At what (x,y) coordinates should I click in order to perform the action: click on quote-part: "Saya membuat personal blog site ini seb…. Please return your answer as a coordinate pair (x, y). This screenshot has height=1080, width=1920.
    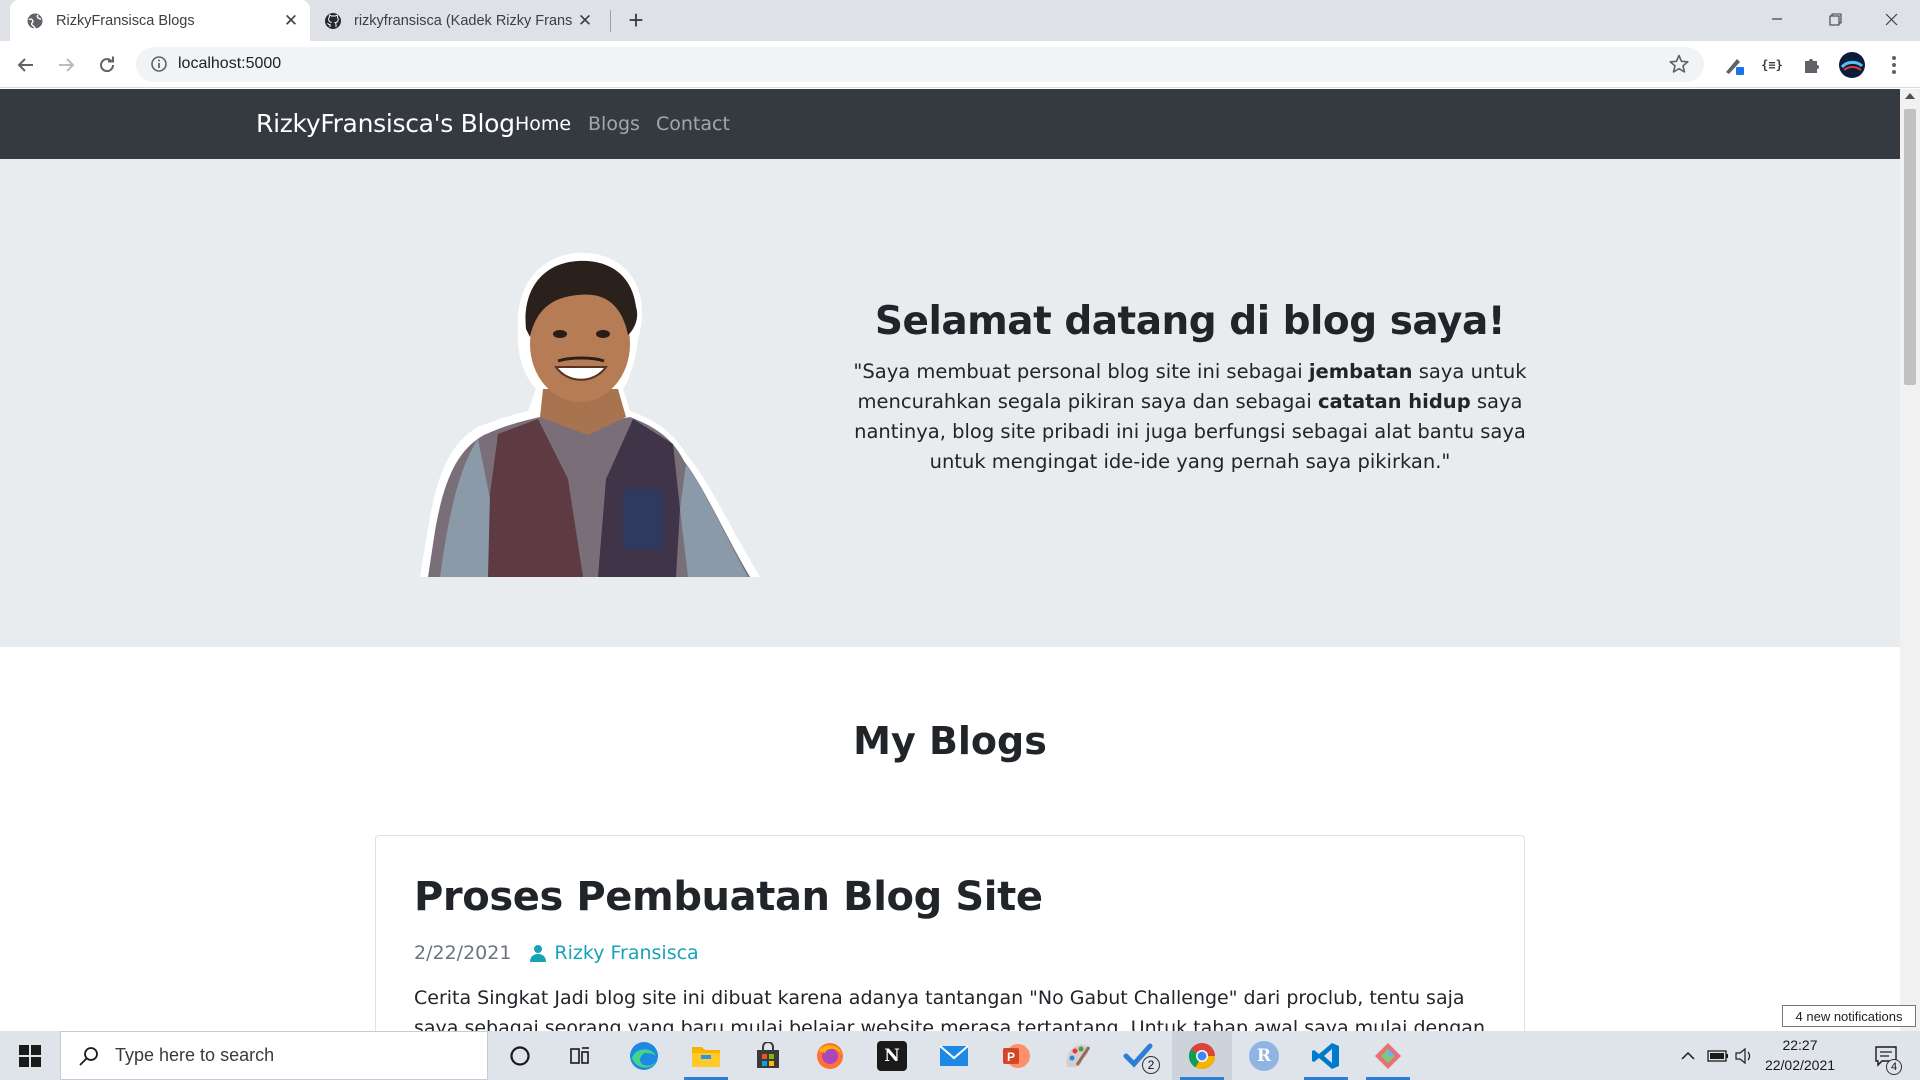
    Looking at the image, I should click on (1081, 371).